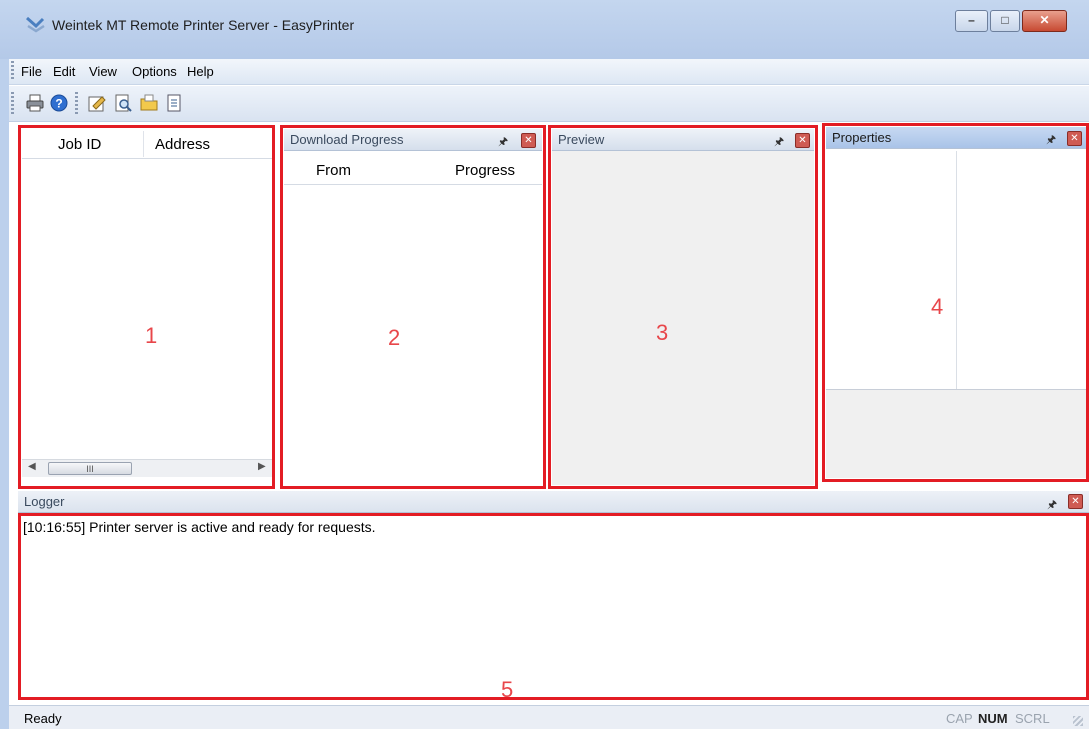  What do you see at coordinates (35, 25) in the screenshot?
I see `printer-app-icon` at bounding box center [35, 25].